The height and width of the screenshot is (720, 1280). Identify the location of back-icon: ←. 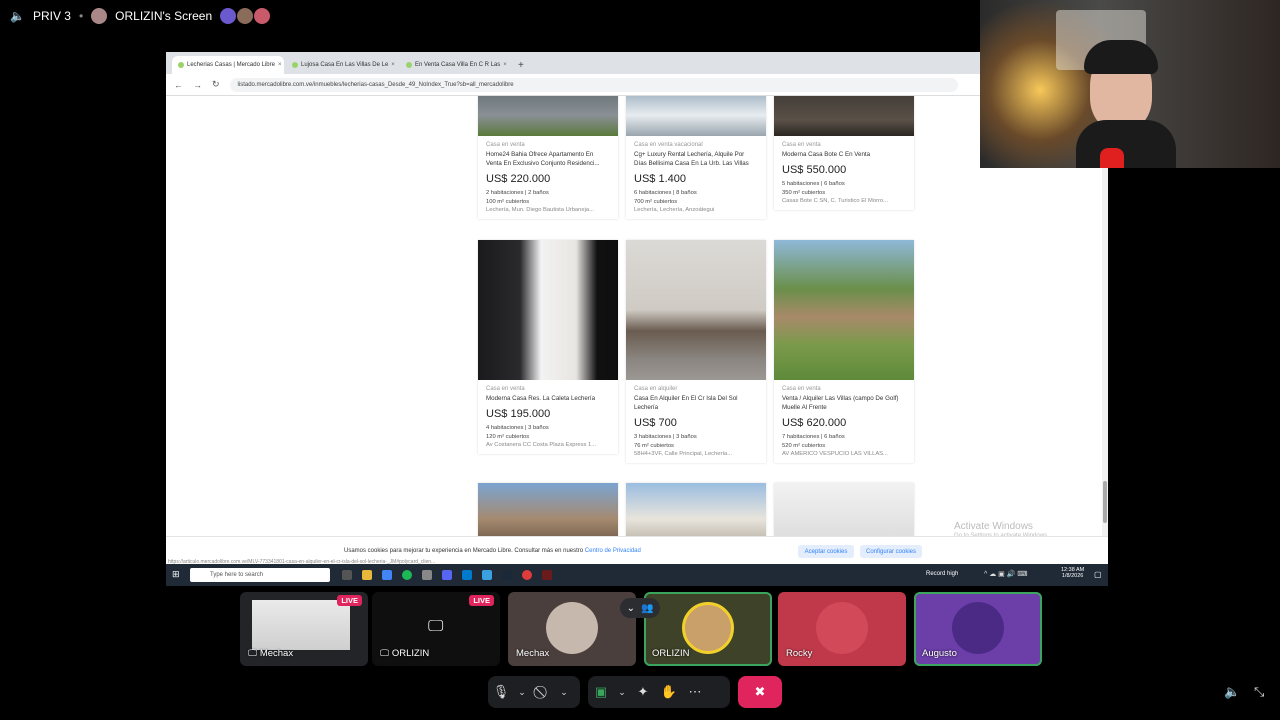
(178, 85).